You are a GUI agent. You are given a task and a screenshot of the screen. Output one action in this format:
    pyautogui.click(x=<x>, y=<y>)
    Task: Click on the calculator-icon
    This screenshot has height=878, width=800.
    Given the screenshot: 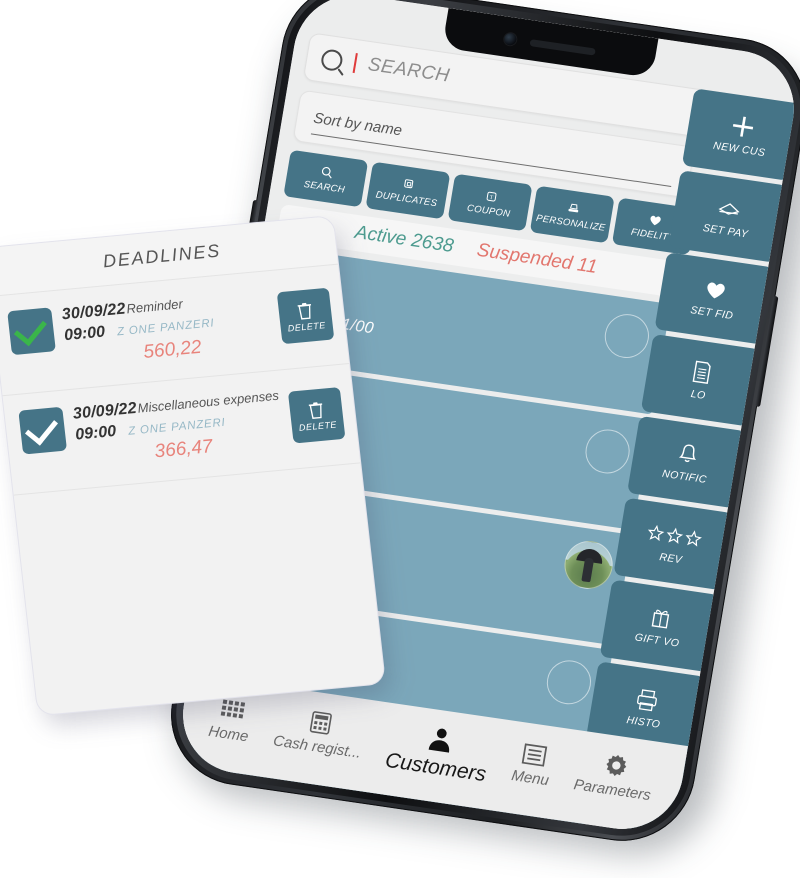 What is the action you would take?
    pyautogui.click(x=321, y=720)
    